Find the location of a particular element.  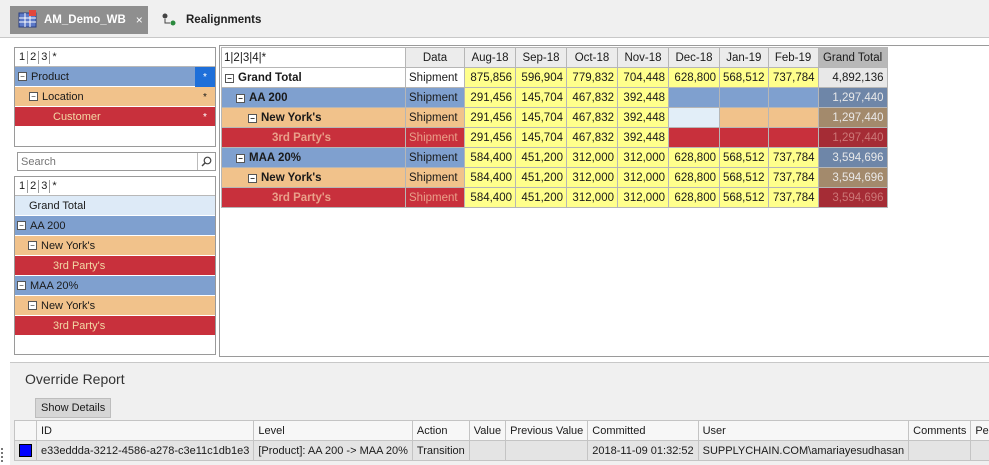

column-header: Comments is located at coordinates (940, 430).